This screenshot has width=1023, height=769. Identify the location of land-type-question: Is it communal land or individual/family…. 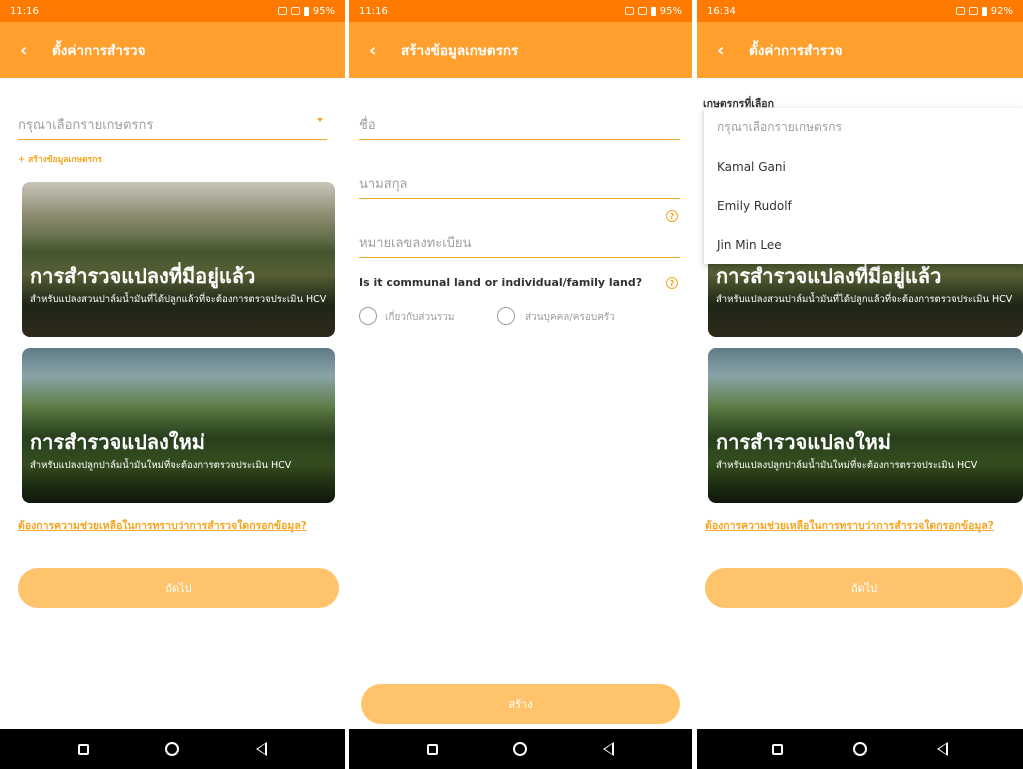
(501, 282).